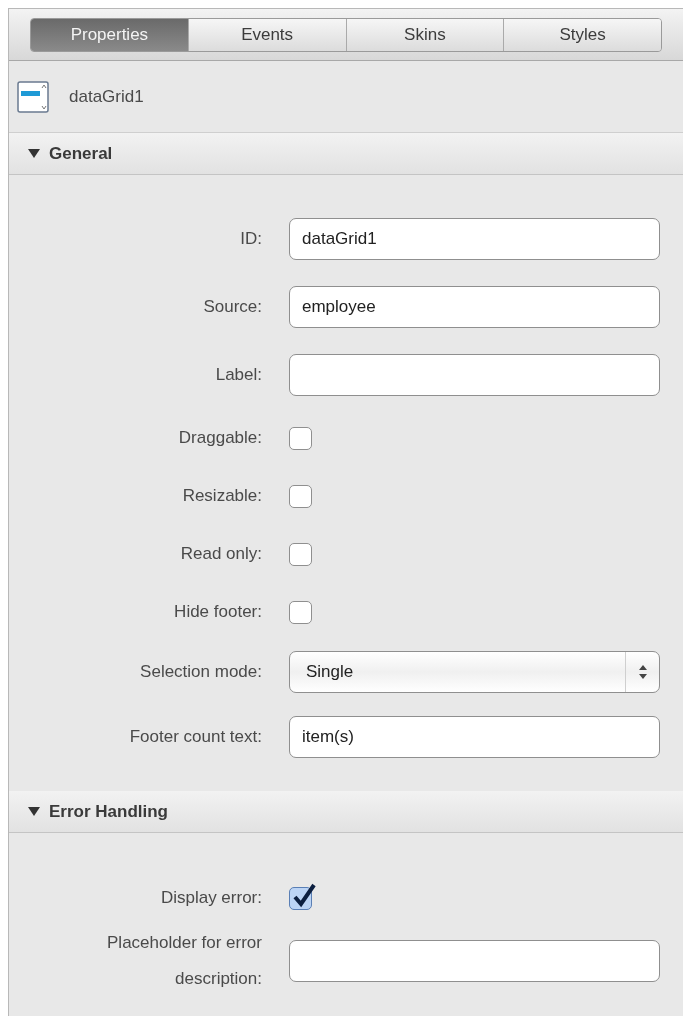  I want to click on field-label: Read only:, so click(220, 554).